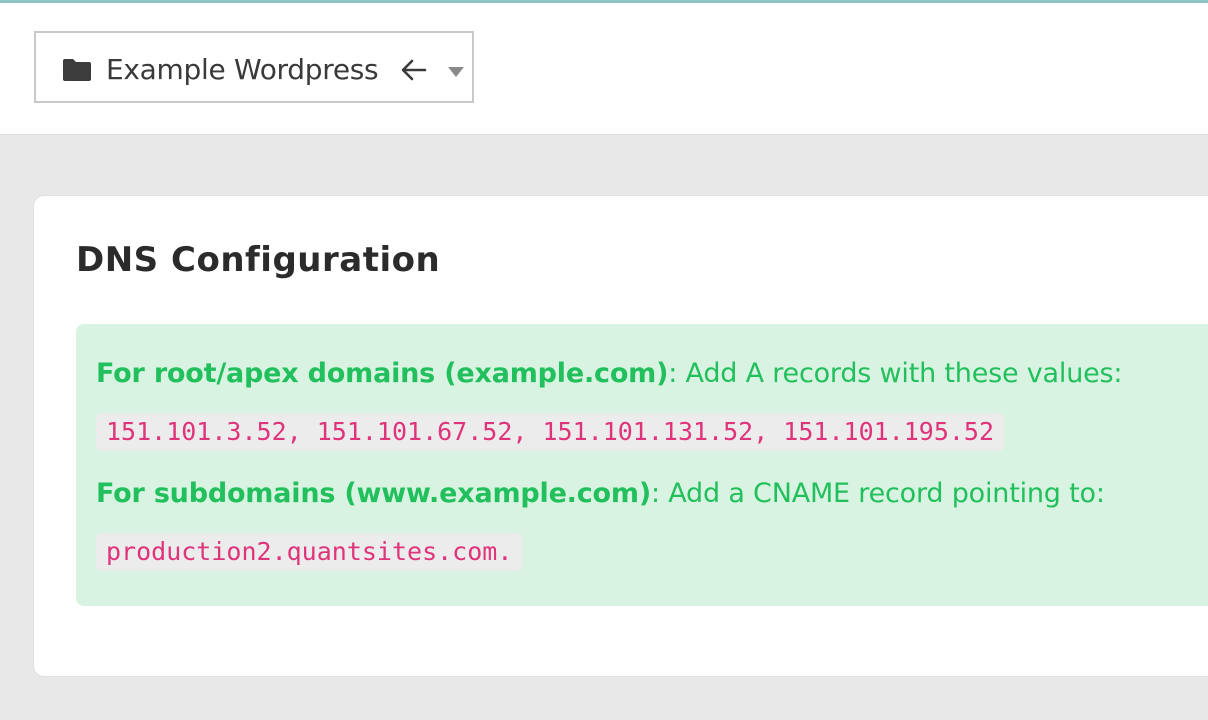  What do you see at coordinates (382, 373) in the screenshot?
I see `apex-label: For root/apex domains (example.com)` at bounding box center [382, 373].